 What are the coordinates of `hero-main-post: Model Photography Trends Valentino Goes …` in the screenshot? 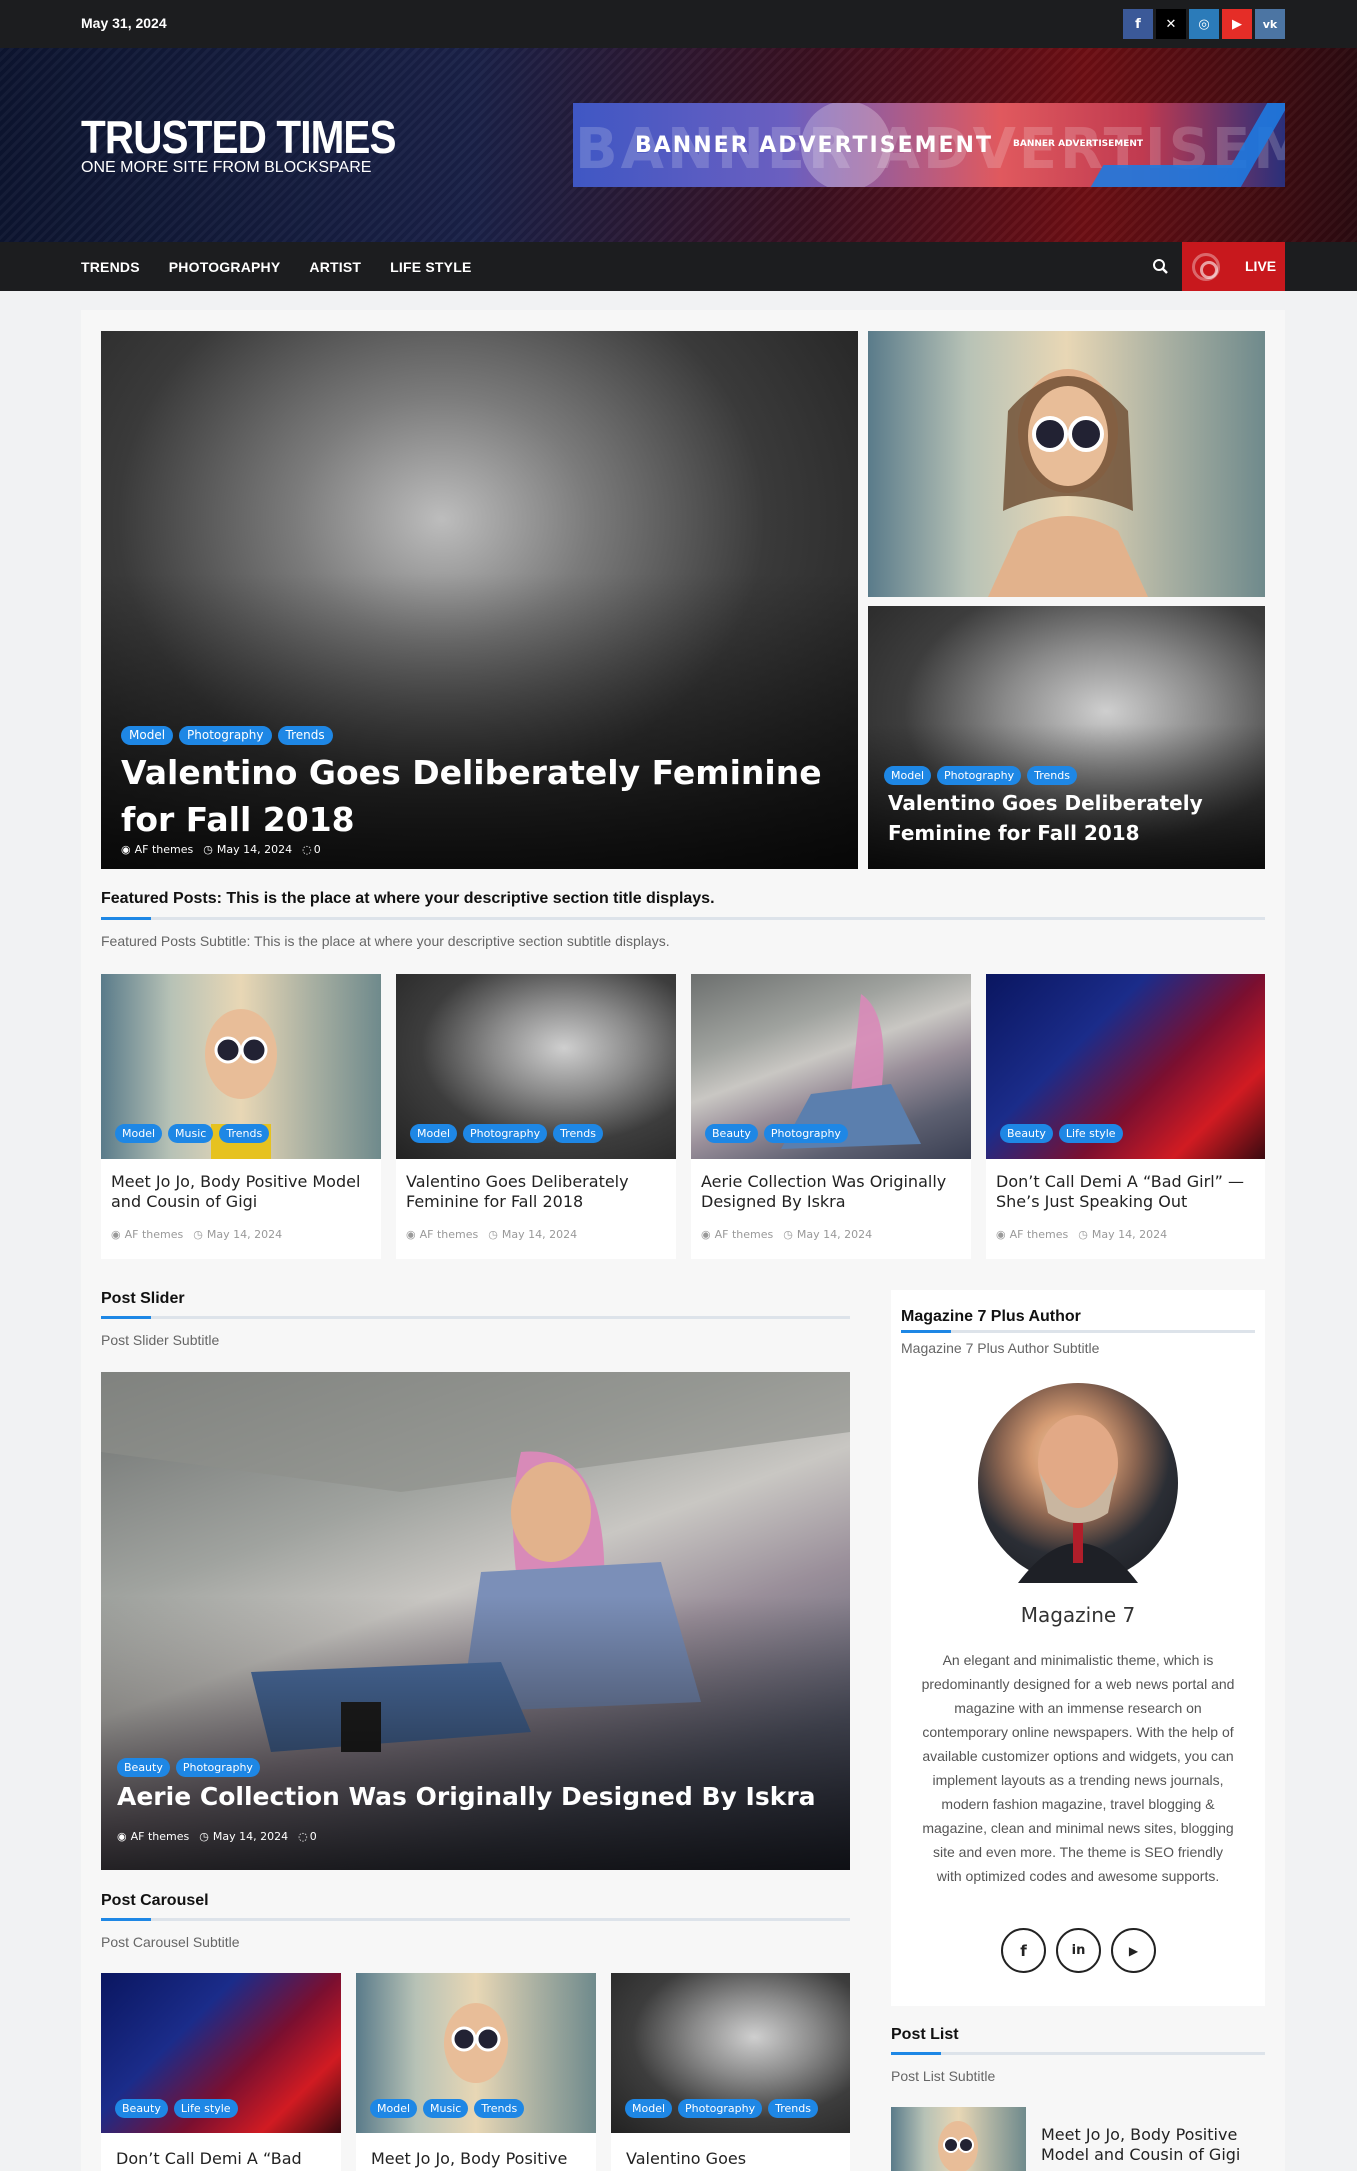 It's located at (479, 600).